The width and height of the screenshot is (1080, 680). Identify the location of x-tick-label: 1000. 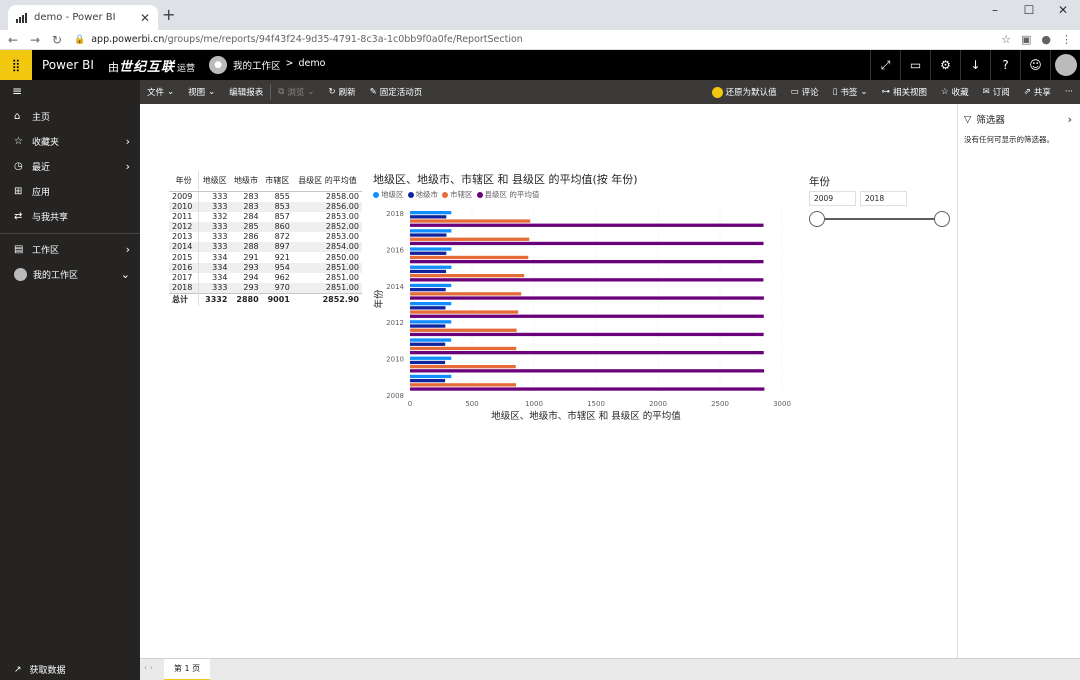
(534, 404).